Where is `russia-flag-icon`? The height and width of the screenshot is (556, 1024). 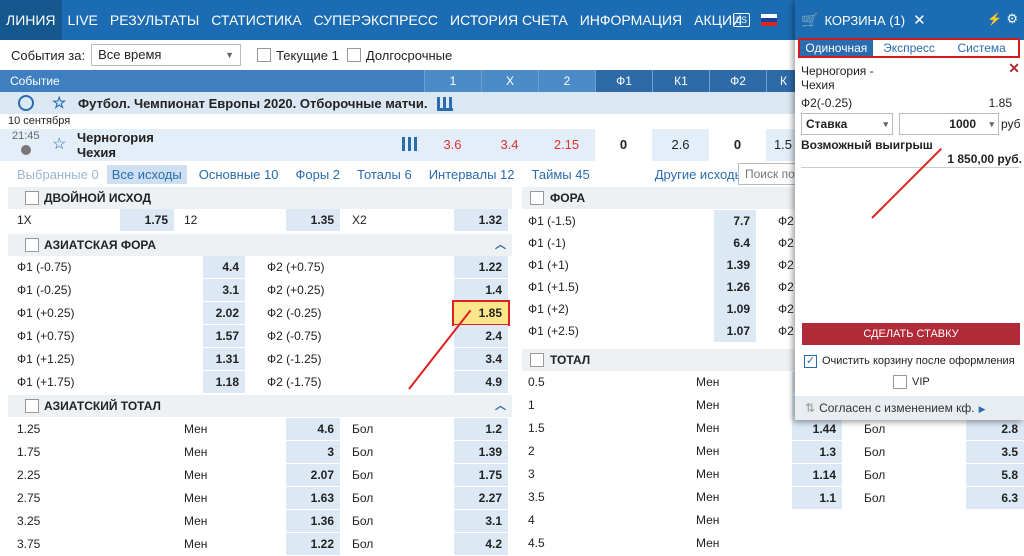 russia-flag-icon is located at coordinates (769, 20).